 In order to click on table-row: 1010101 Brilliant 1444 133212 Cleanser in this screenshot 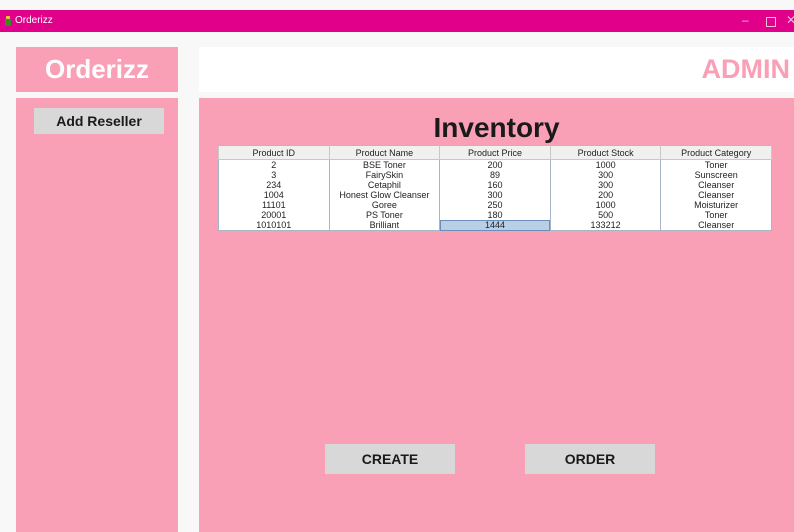, I will do `click(495, 225)`.